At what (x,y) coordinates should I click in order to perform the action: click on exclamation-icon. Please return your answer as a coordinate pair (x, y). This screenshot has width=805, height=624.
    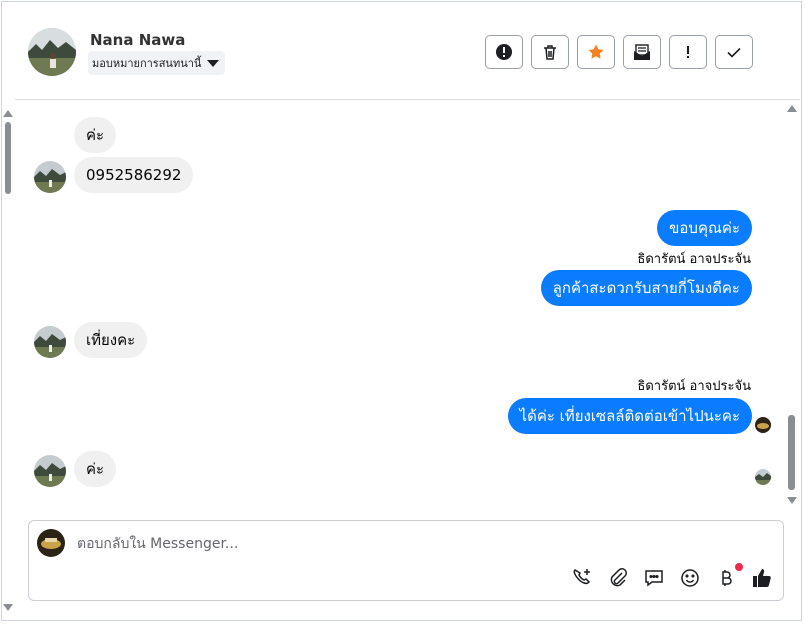
    Looking at the image, I should click on (688, 52).